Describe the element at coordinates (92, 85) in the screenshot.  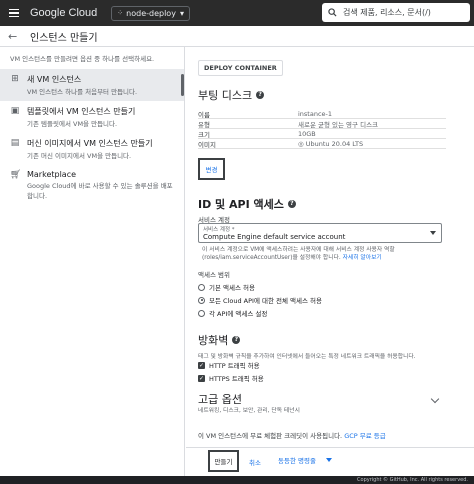
I see `option-new-vm: ⊞ 새 VM 인스턴스 VM 인스턴스 하나를 처음부터 만듭니다.` at that location.